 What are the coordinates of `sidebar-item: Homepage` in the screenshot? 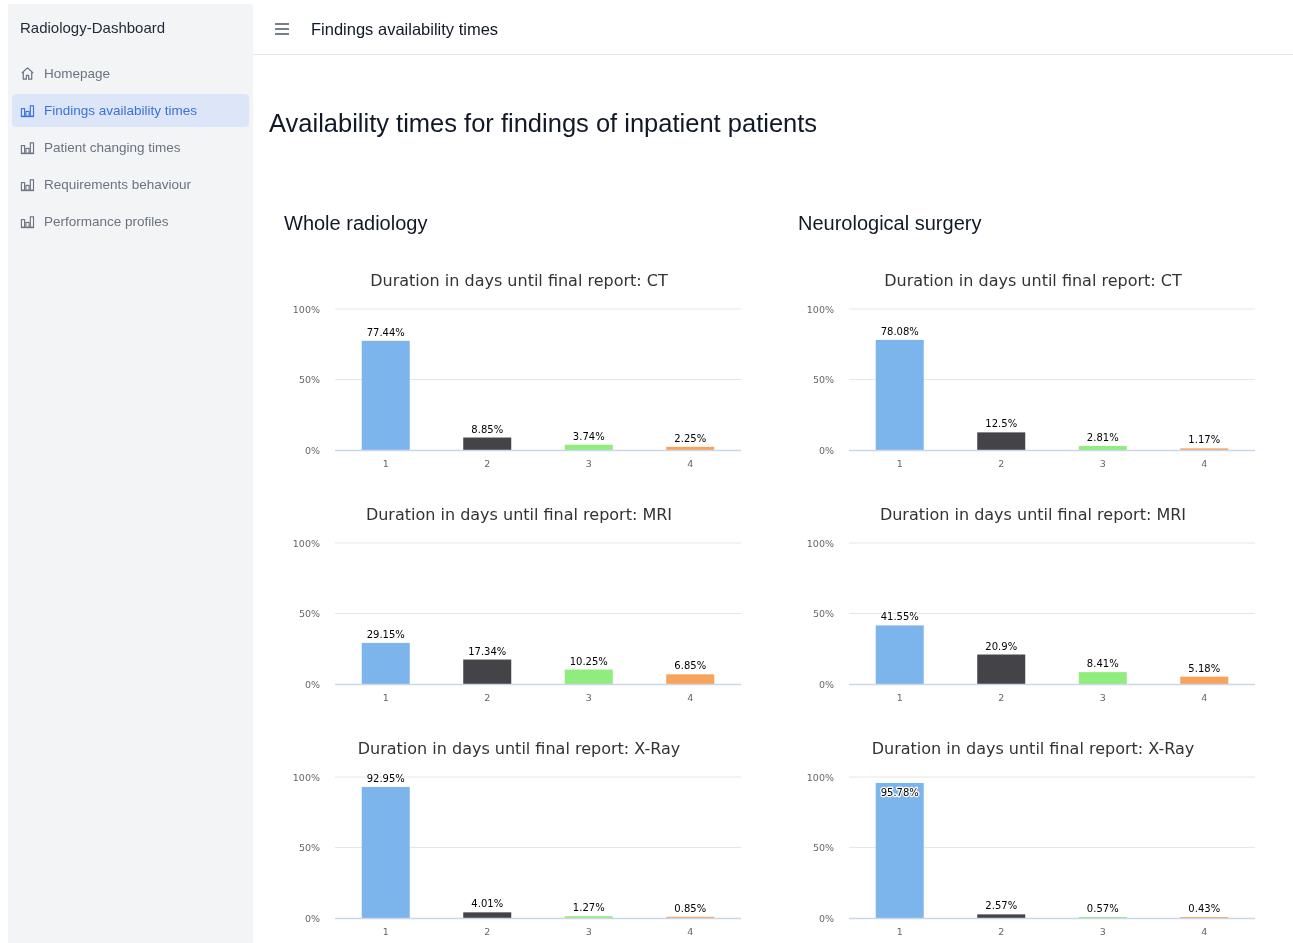 It's located at (130, 73).